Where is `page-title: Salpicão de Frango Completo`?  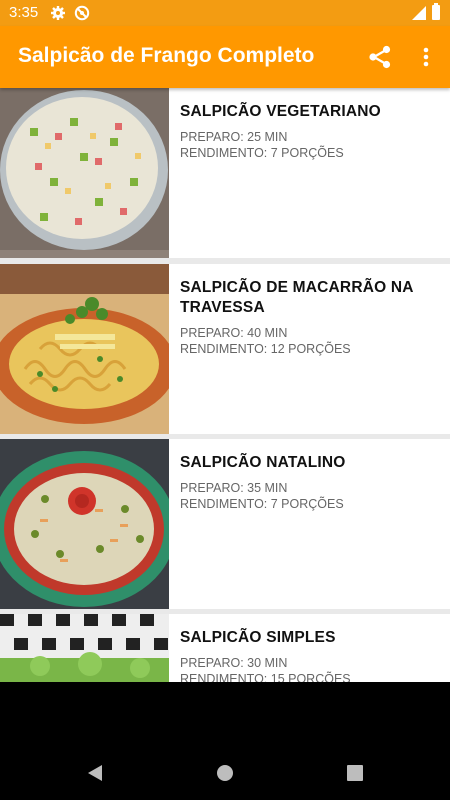
page-title: Salpicão de Frango Completo is located at coordinates (166, 55).